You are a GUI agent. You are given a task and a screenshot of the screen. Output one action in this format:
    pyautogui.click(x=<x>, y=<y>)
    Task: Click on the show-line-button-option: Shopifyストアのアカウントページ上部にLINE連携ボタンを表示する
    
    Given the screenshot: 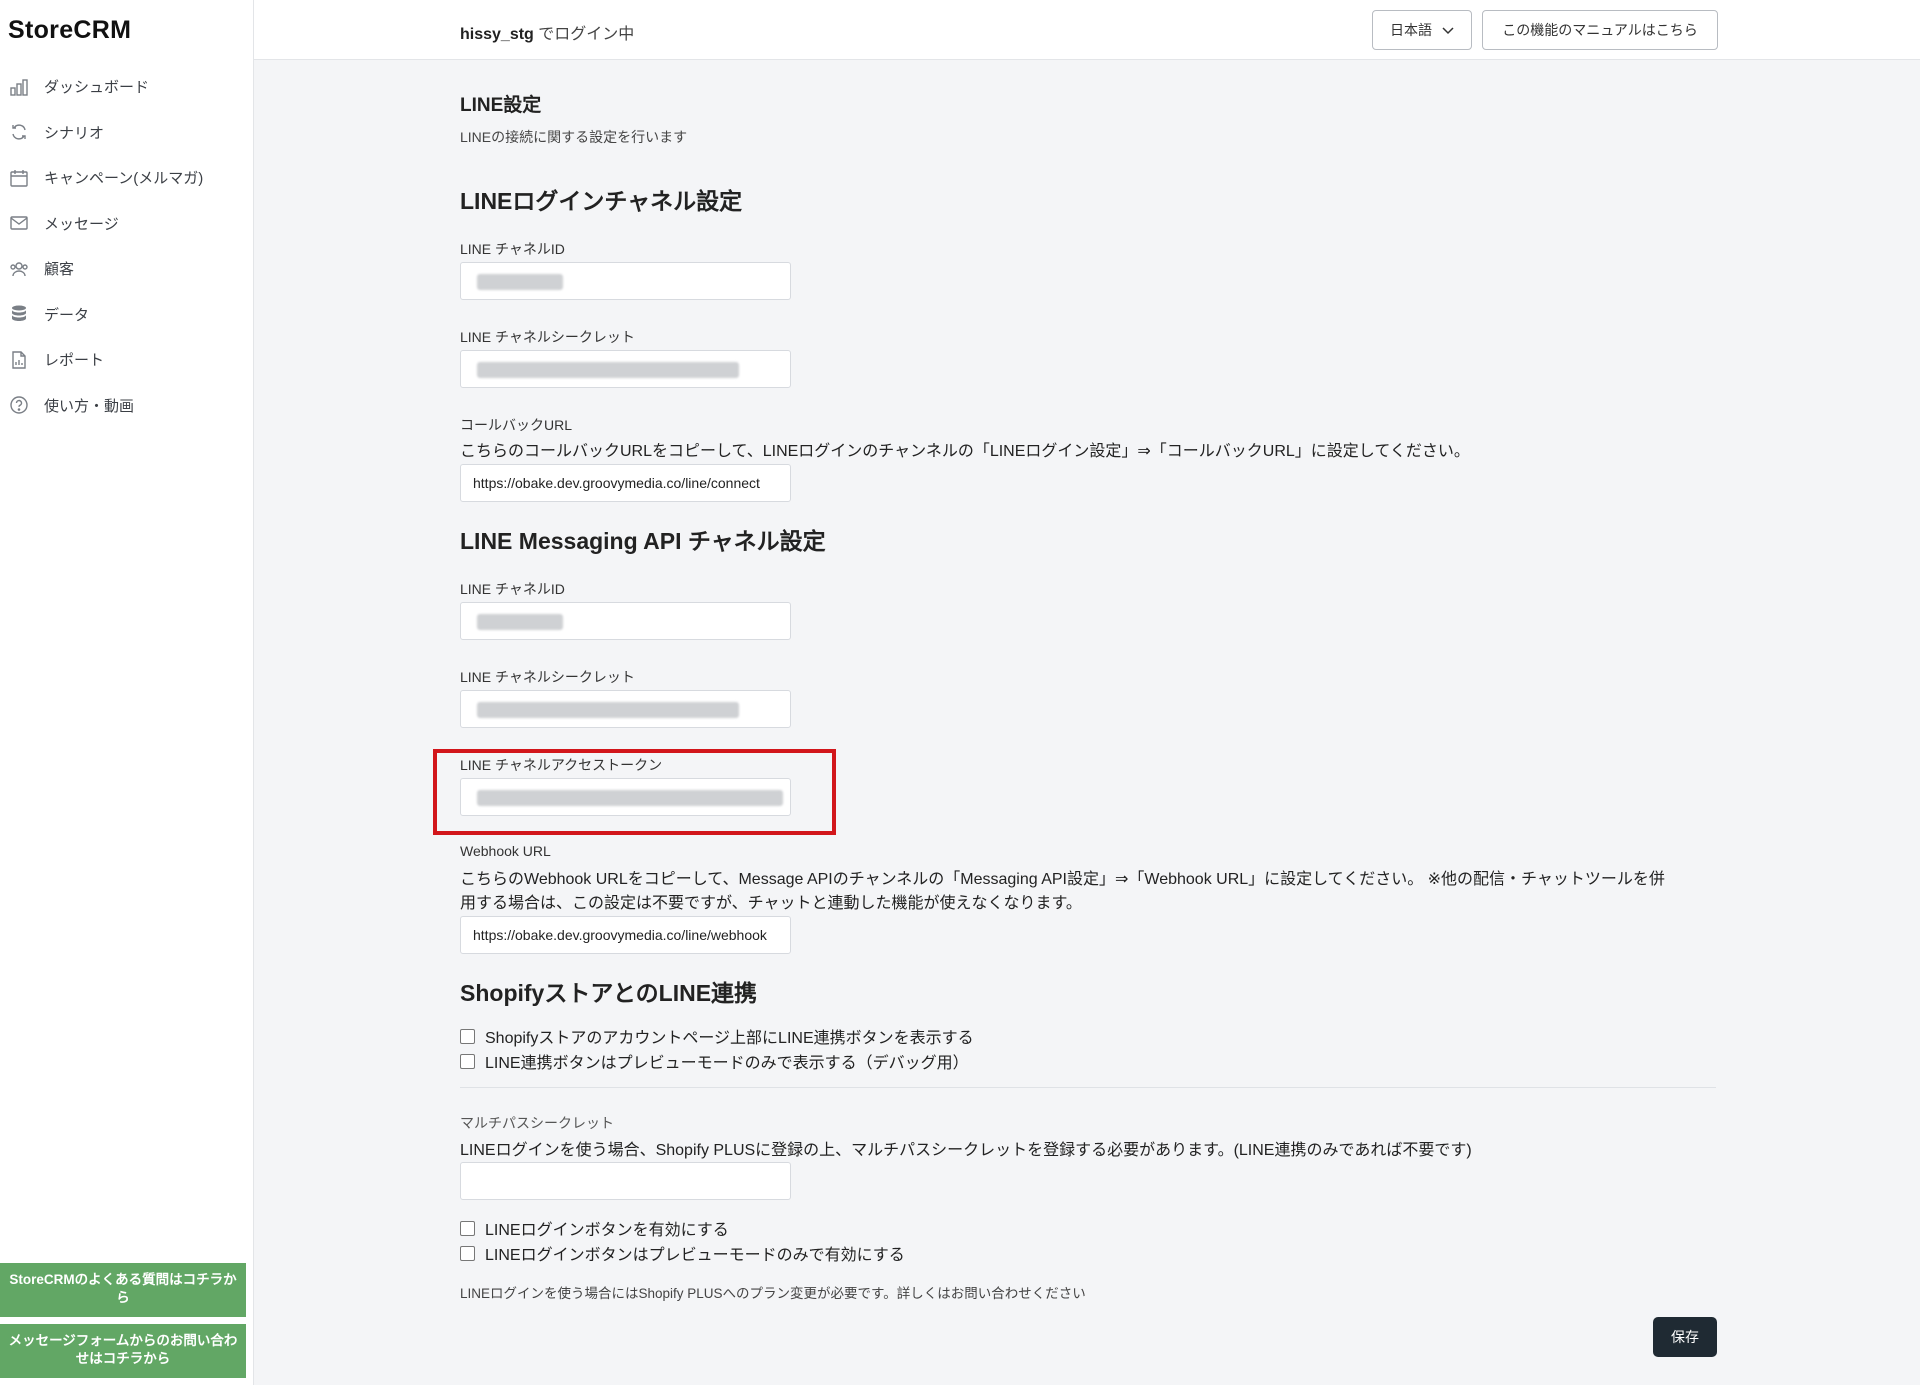 What is the action you would take?
    pyautogui.click(x=717, y=1036)
    